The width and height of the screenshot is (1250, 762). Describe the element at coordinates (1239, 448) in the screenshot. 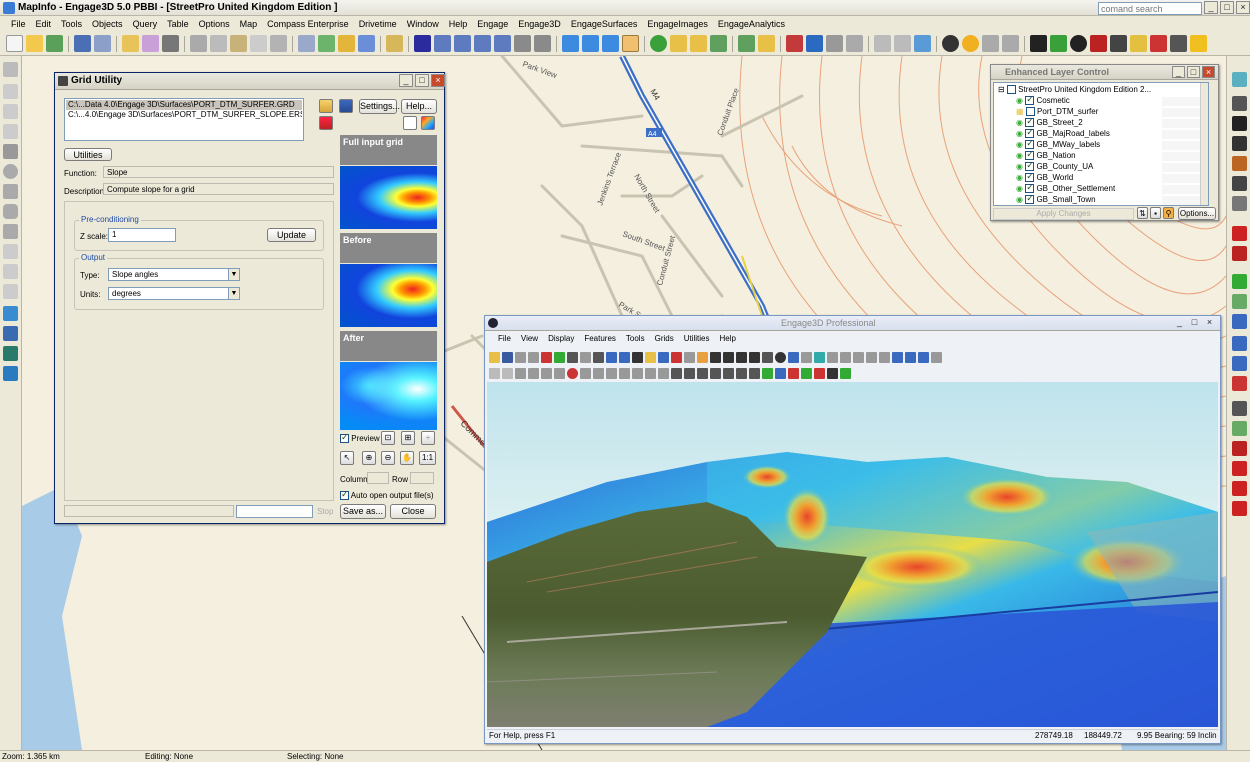

I see `engage-tool-18-icon` at that location.